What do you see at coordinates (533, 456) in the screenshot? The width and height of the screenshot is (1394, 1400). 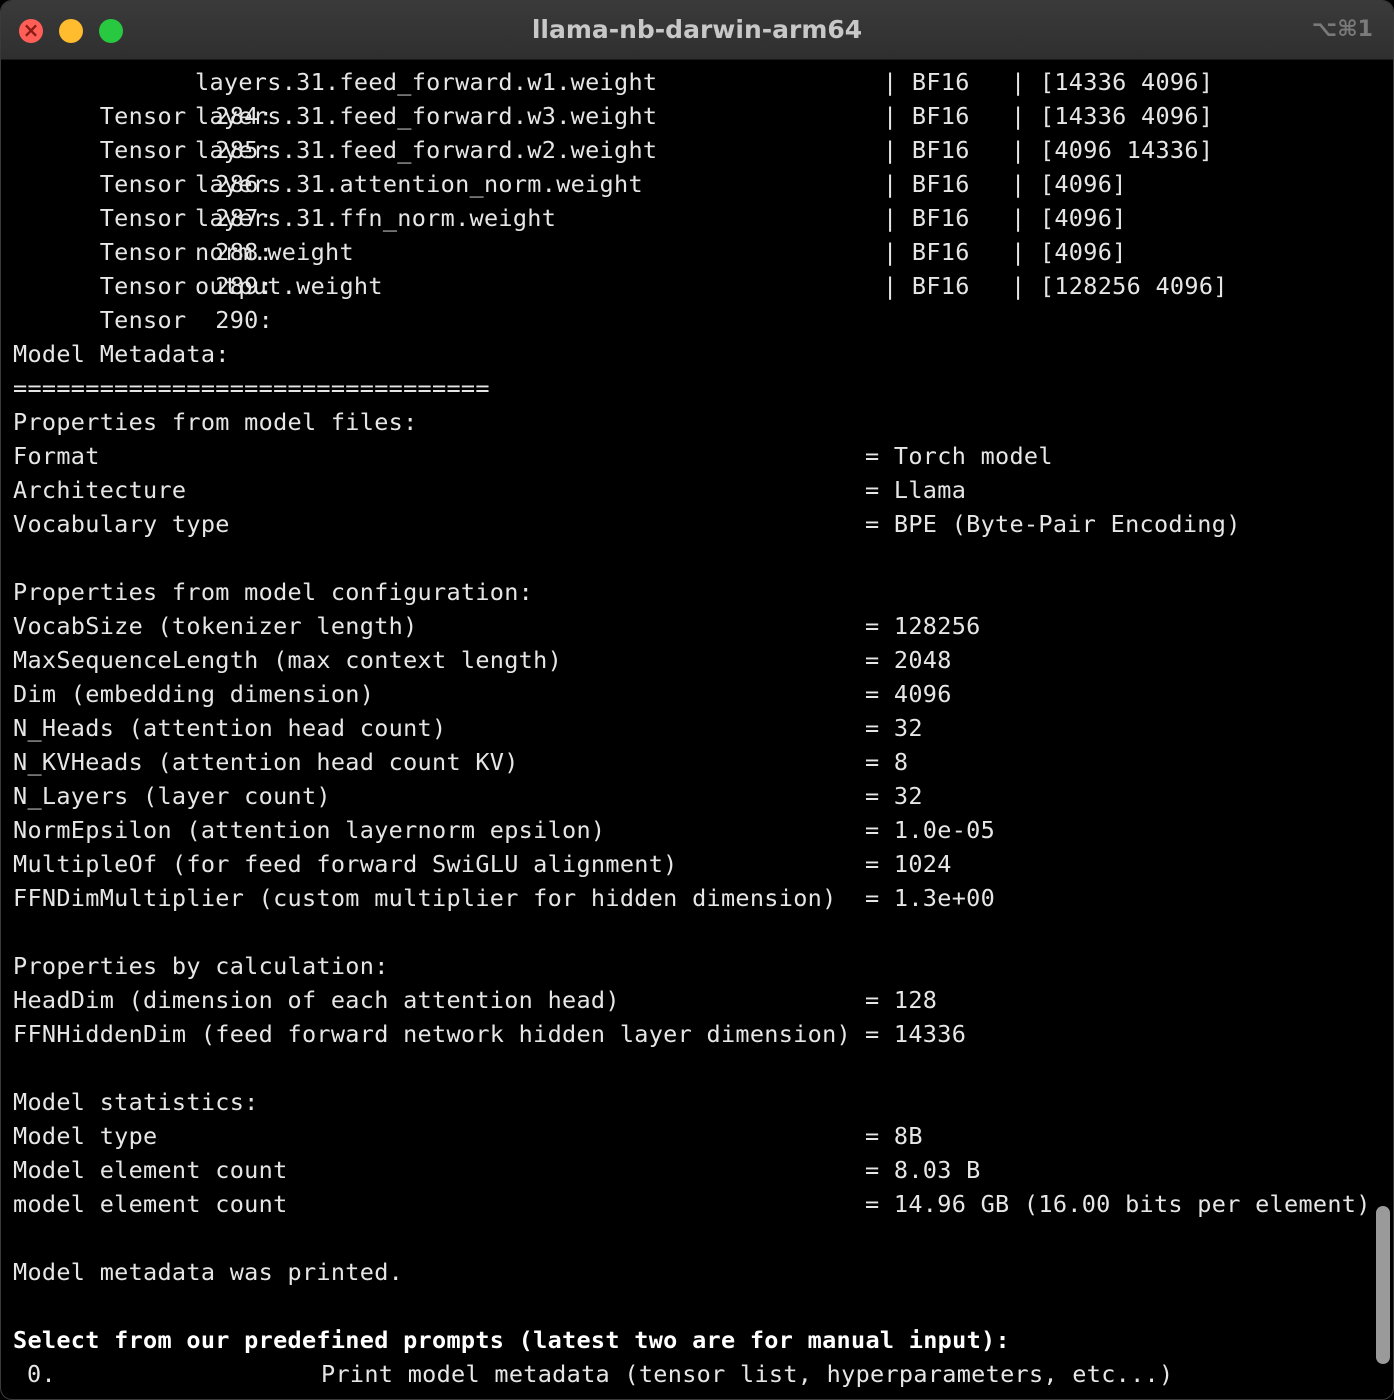 I see `property-row: Format = Torch model` at bounding box center [533, 456].